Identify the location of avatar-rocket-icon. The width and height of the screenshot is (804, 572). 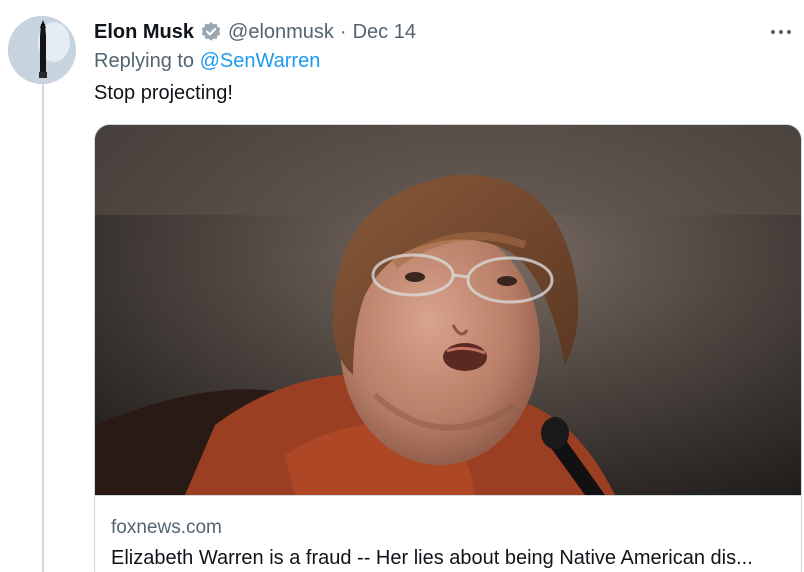
(42, 50).